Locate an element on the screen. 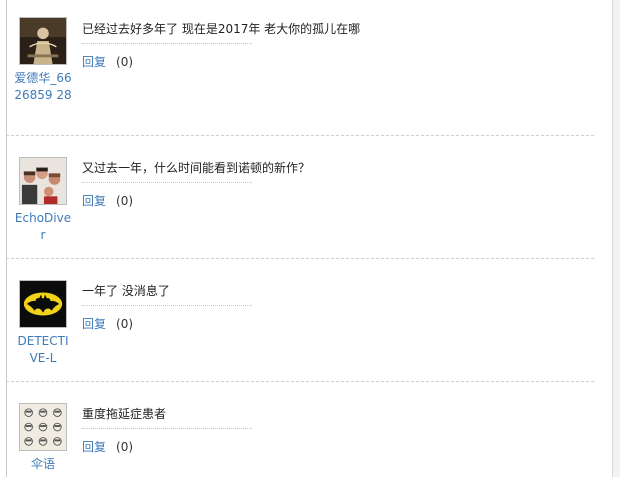 This screenshot has width=620, height=477. username-link: EchoDiver is located at coordinates (43, 227).